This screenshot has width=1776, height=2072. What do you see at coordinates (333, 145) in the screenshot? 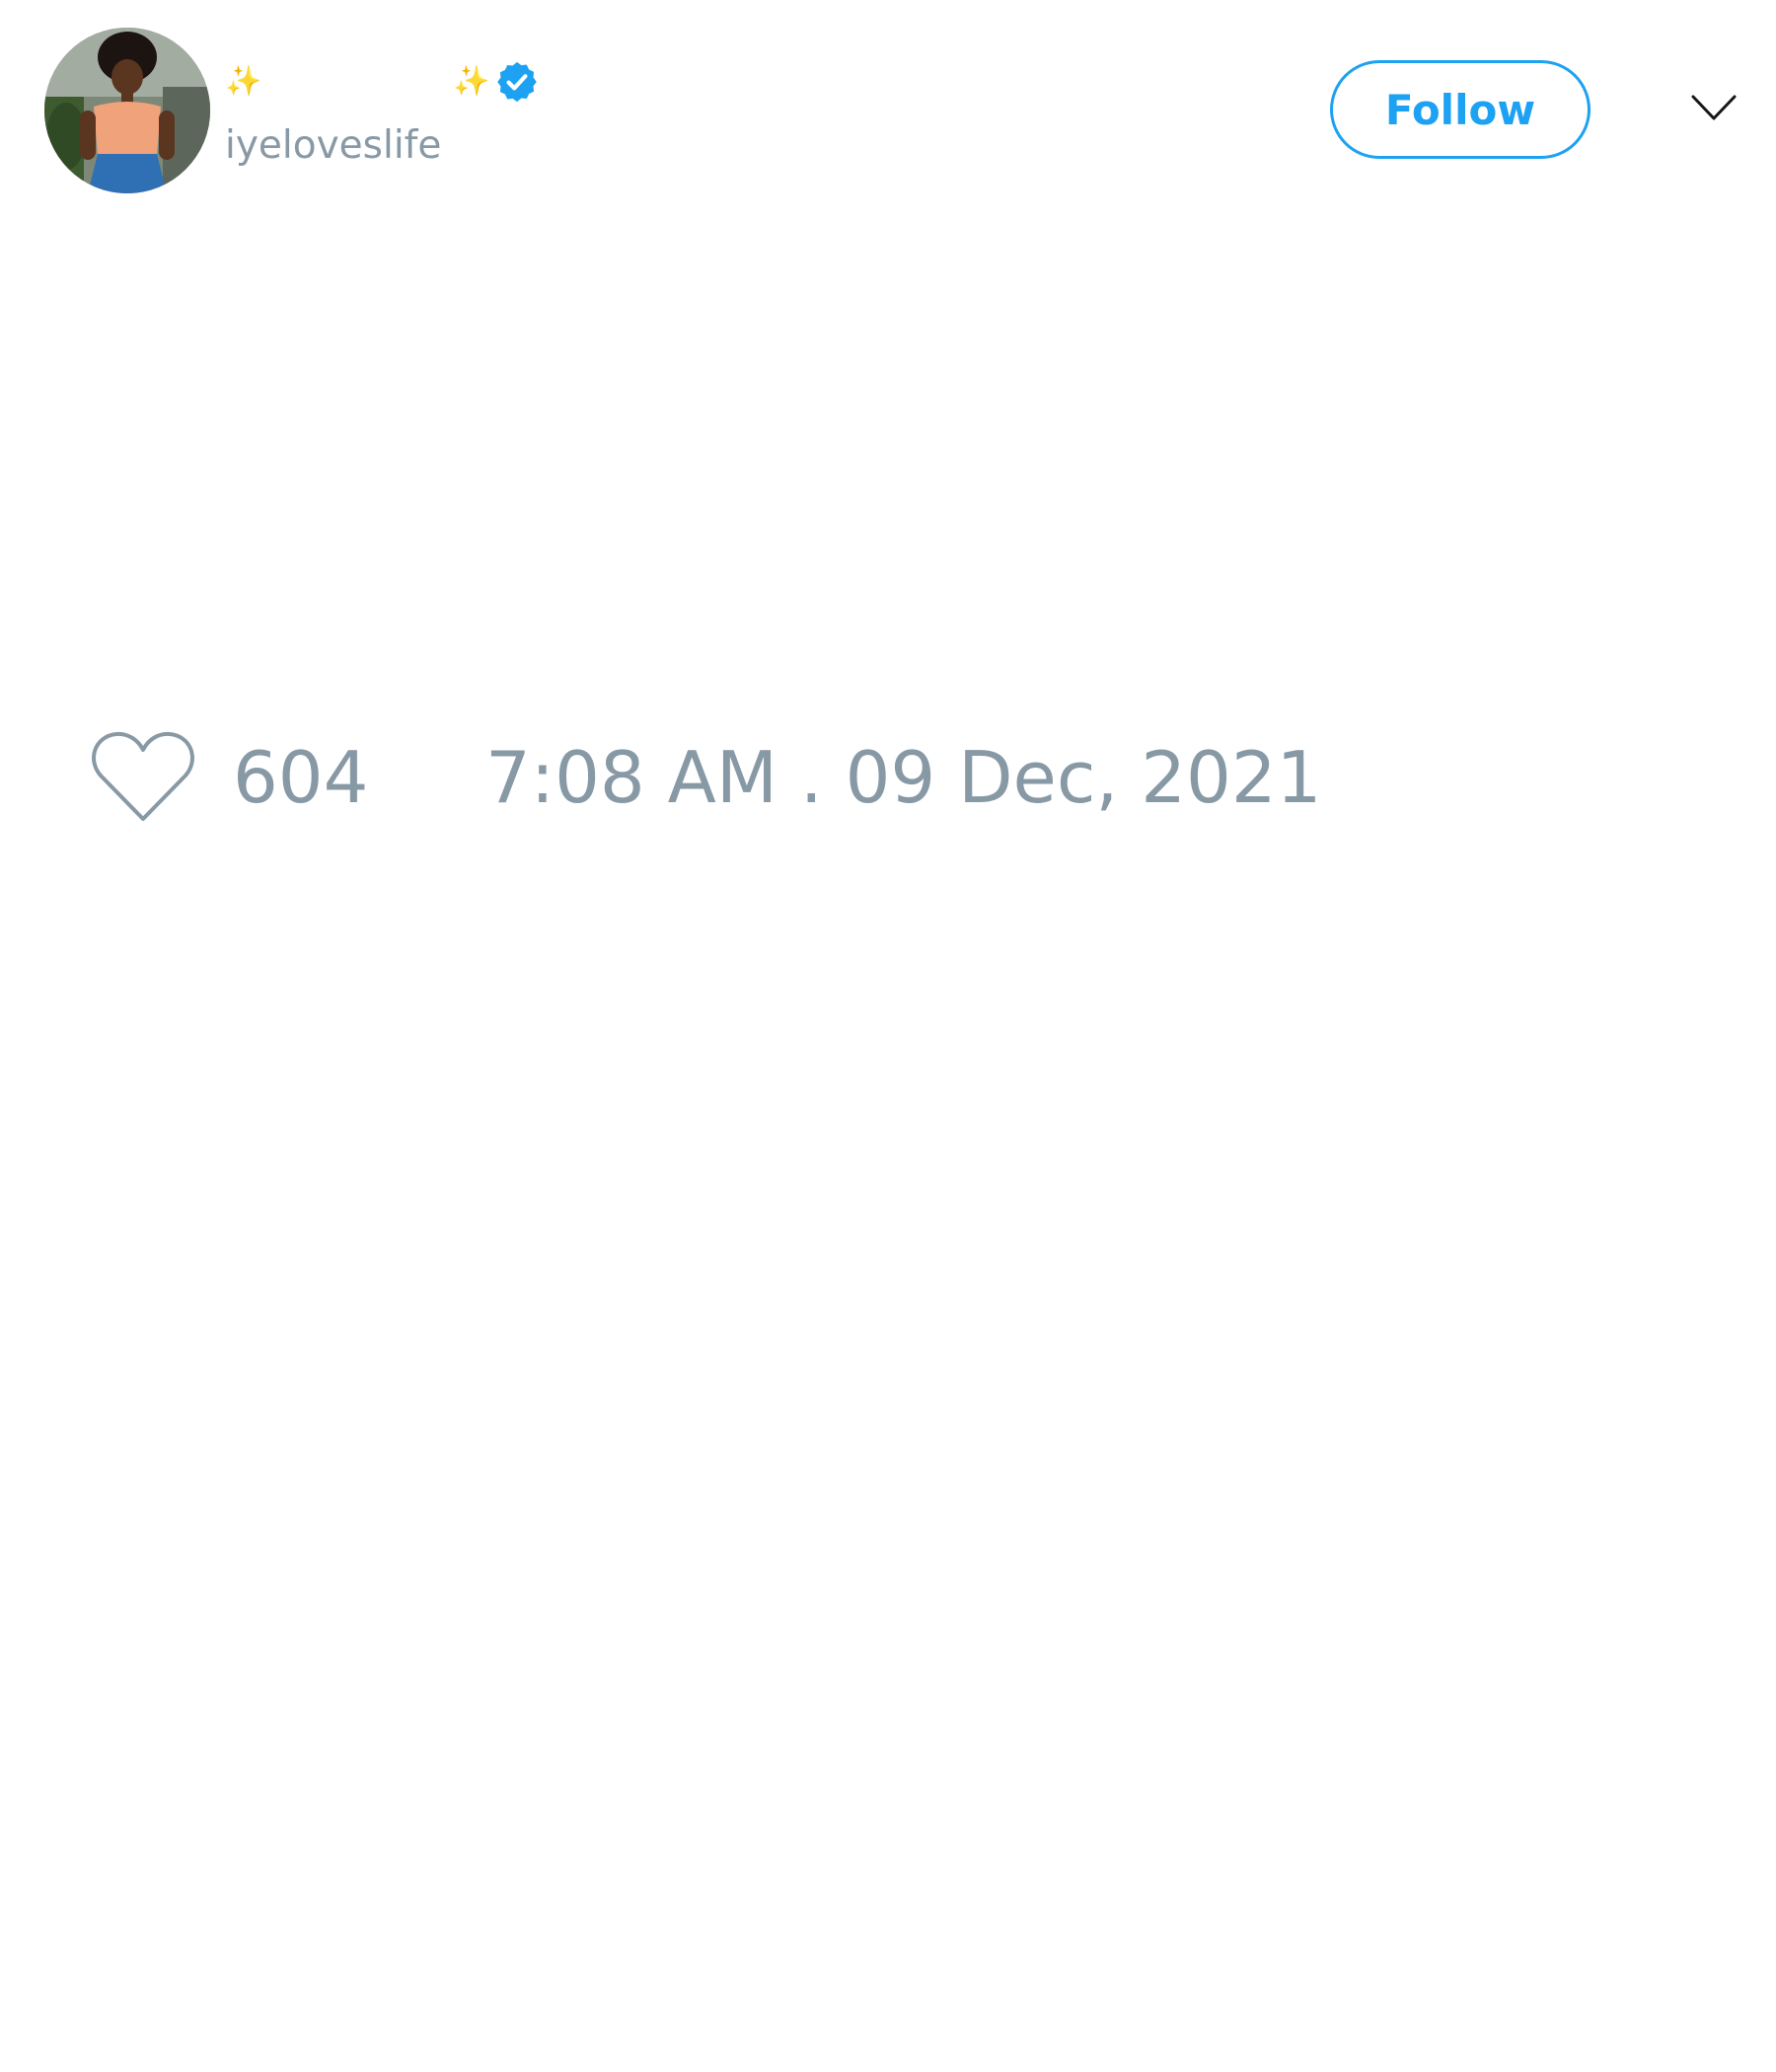
I see `user-handle: iyeloveslife` at bounding box center [333, 145].